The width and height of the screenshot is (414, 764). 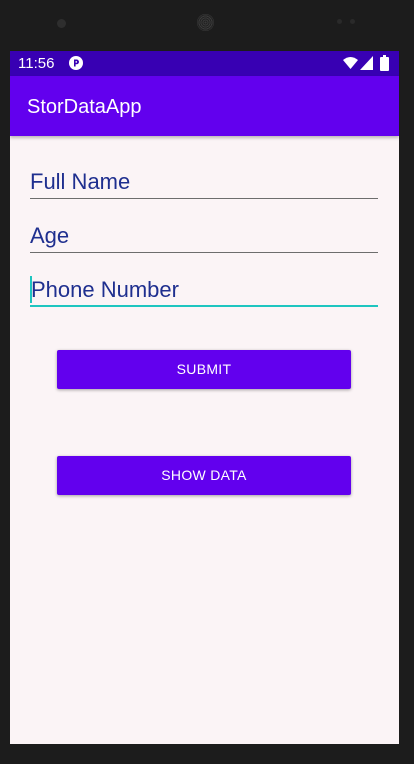 I want to click on front-camera, so click(x=61, y=23).